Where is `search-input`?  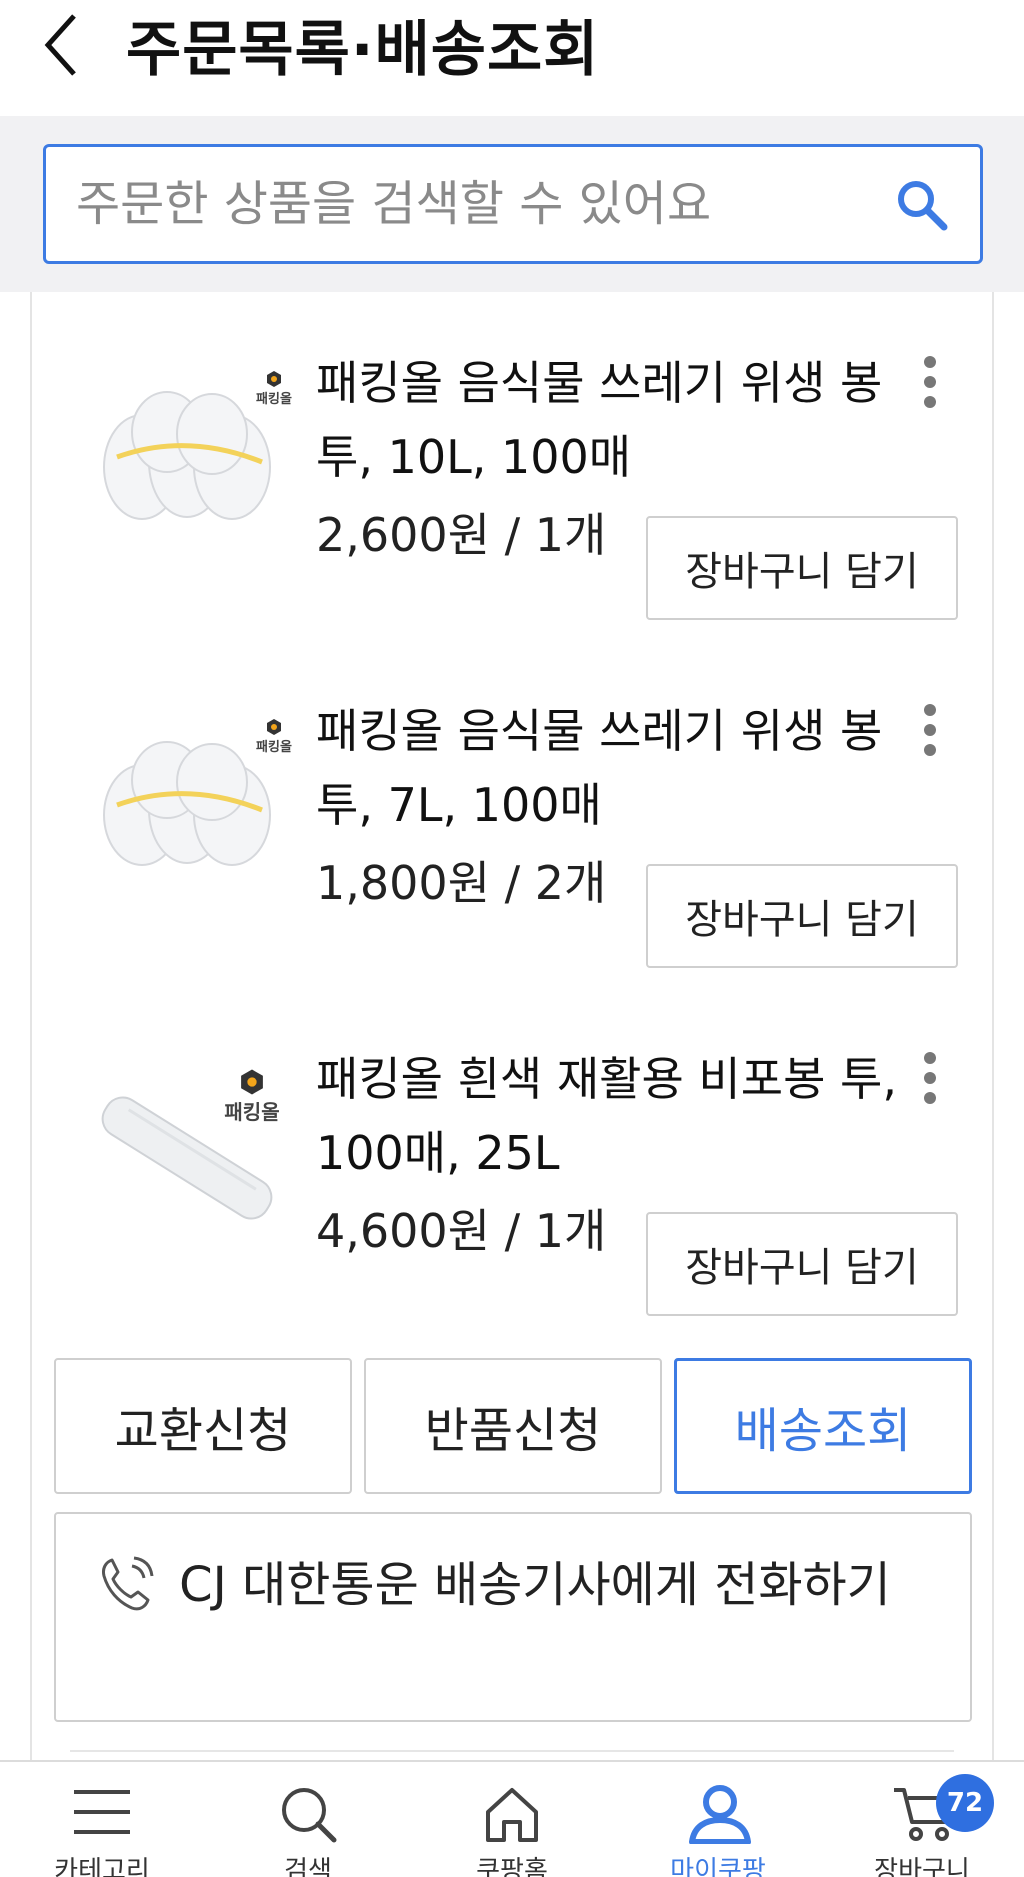
search-input is located at coordinates (466, 204).